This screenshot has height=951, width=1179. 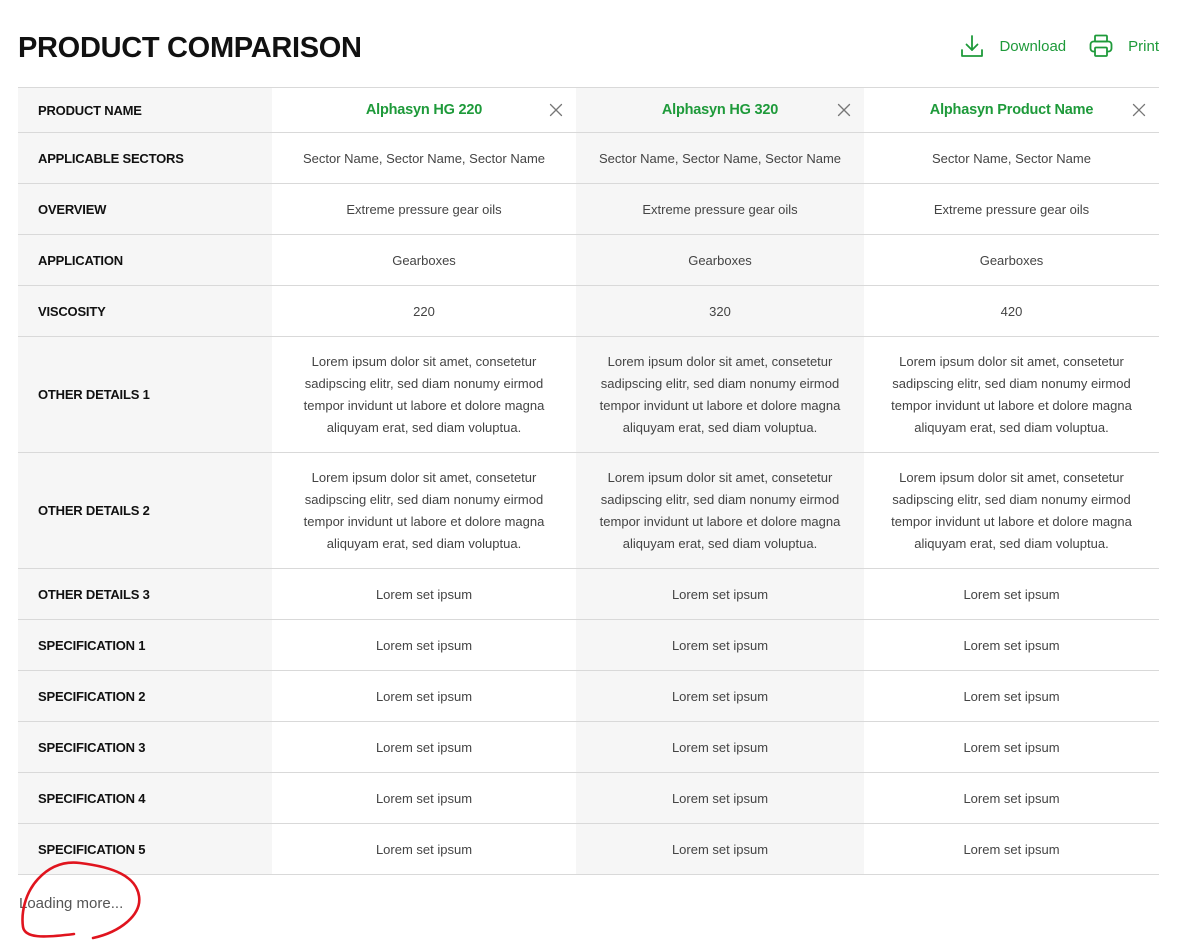 What do you see at coordinates (1011, 311) in the screenshot?
I see `table-cell: 420` at bounding box center [1011, 311].